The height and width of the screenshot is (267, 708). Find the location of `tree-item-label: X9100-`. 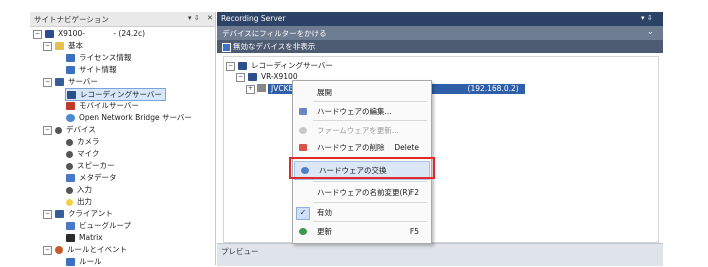

tree-item-label: X9100- is located at coordinates (71, 33).